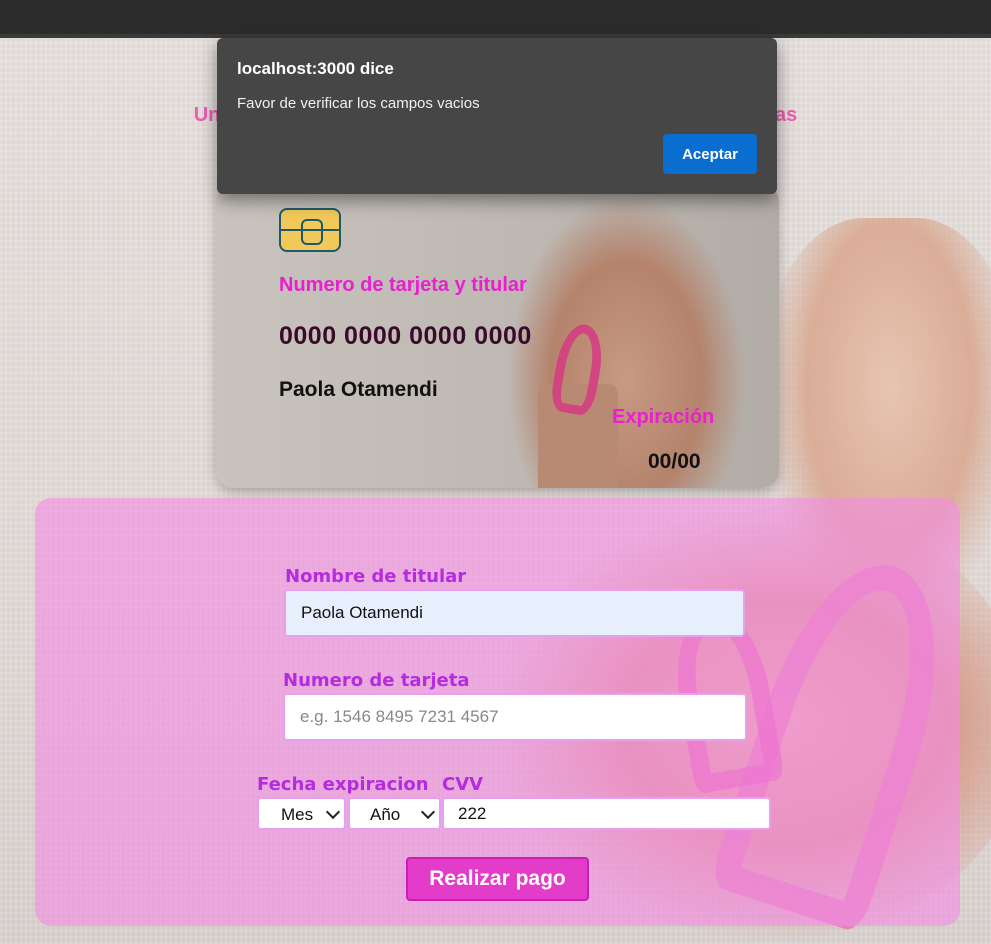  What do you see at coordinates (710, 154) in the screenshot?
I see `accept-button: Aceptar` at bounding box center [710, 154].